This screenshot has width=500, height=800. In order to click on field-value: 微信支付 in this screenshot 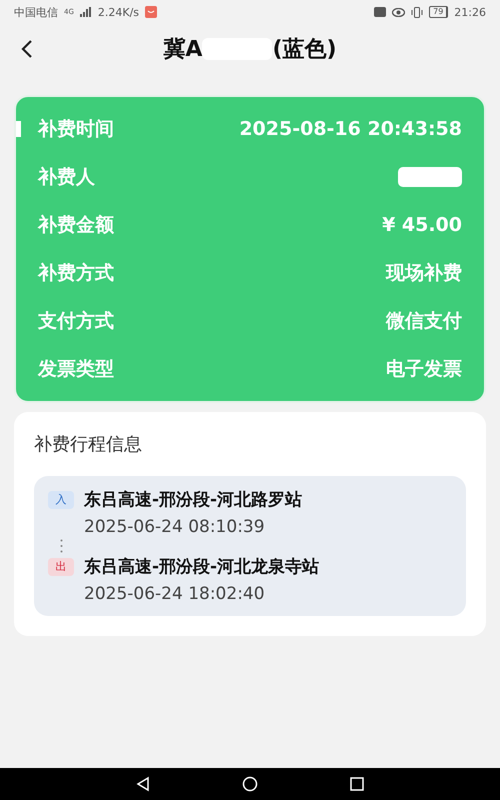, I will do `click(424, 321)`.